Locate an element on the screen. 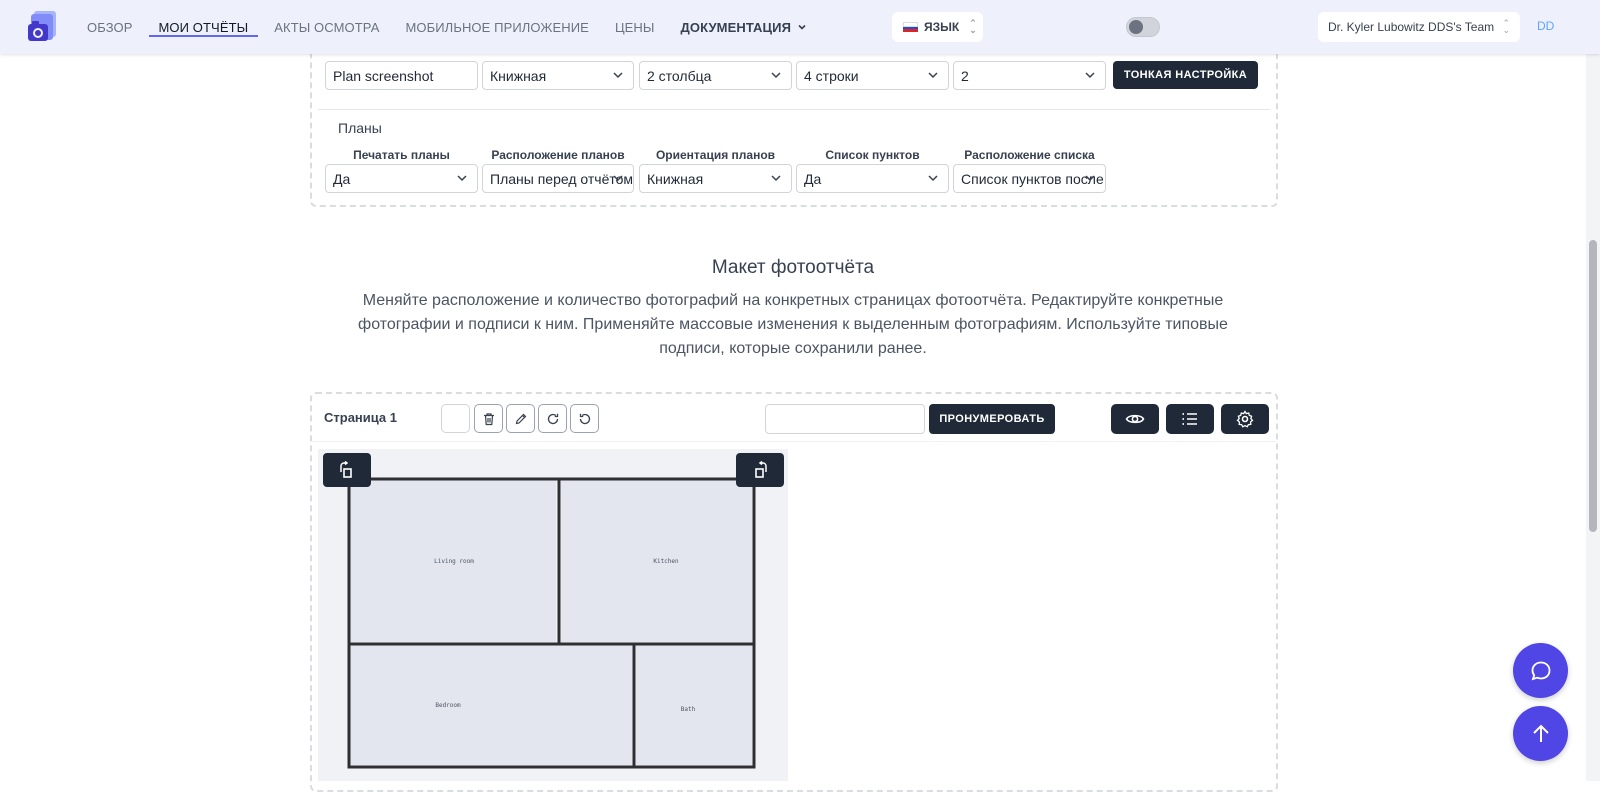 The height and width of the screenshot is (792, 1600). page-select-checkbox is located at coordinates (455, 418).